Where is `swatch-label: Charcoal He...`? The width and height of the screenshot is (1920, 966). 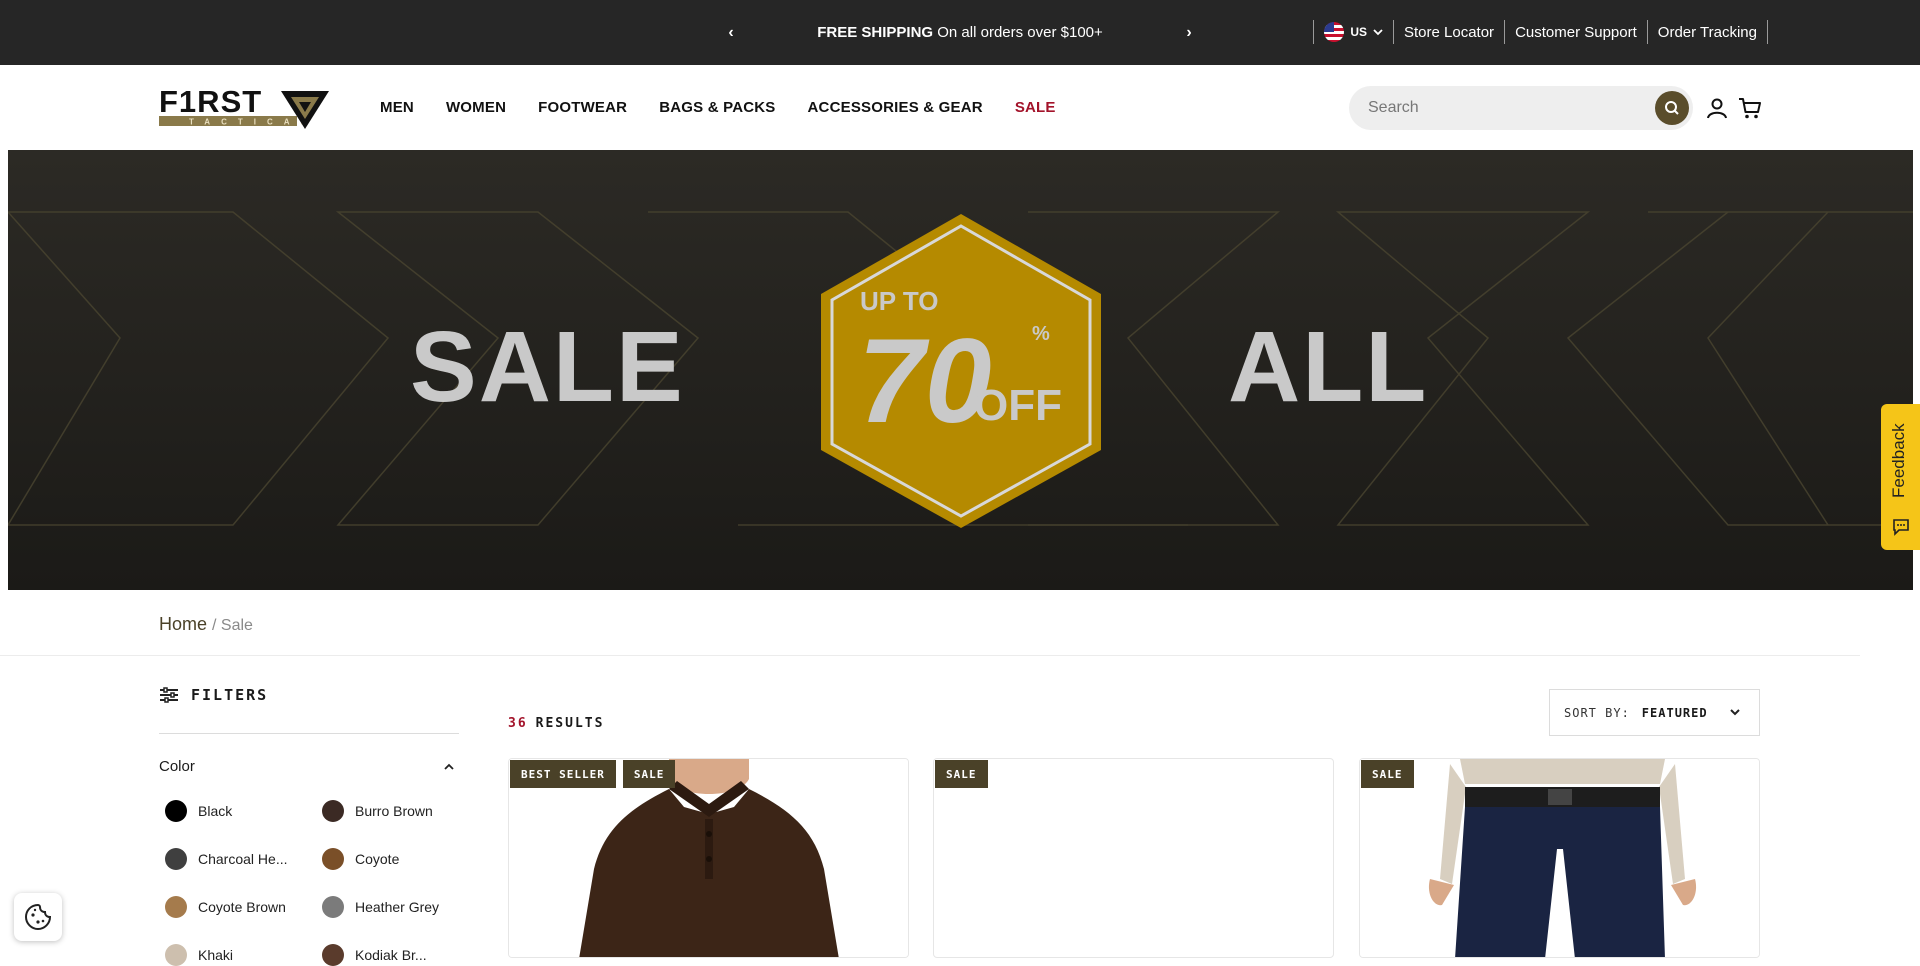 swatch-label: Charcoal He... is located at coordinates (243, 859).